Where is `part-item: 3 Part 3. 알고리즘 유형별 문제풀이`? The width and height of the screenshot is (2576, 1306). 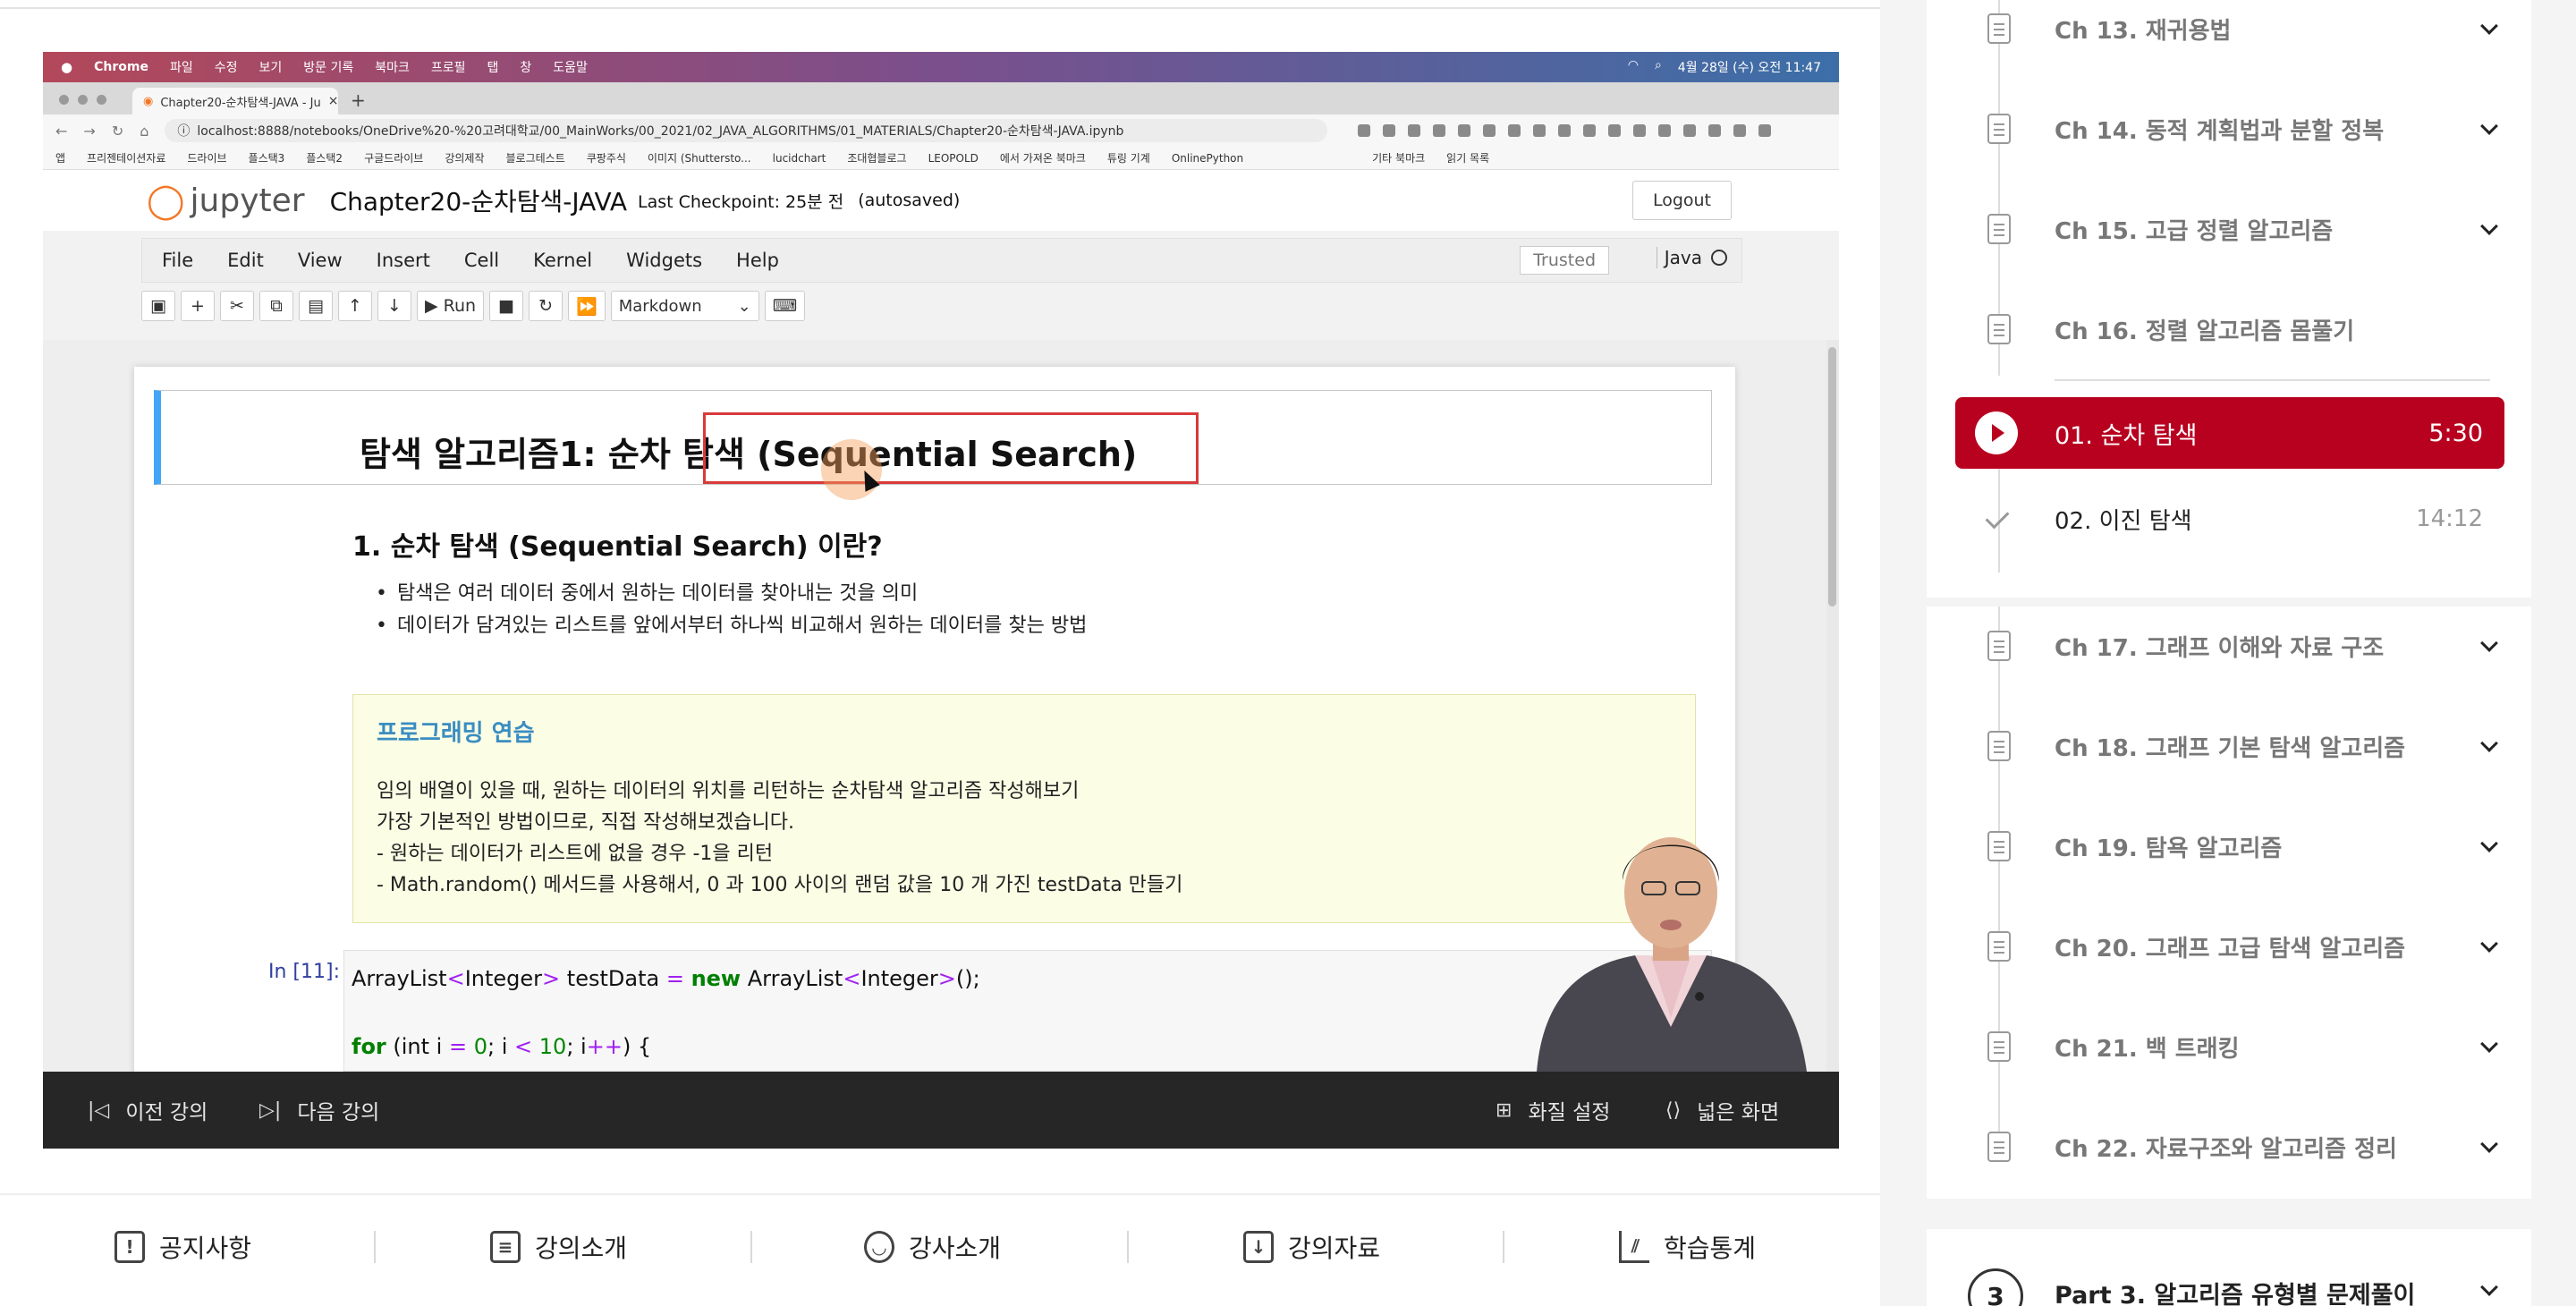
part-item: 3 Part 3. 알고리즘 유형별 문제풀이 is located at coordinates (2229, 1268).